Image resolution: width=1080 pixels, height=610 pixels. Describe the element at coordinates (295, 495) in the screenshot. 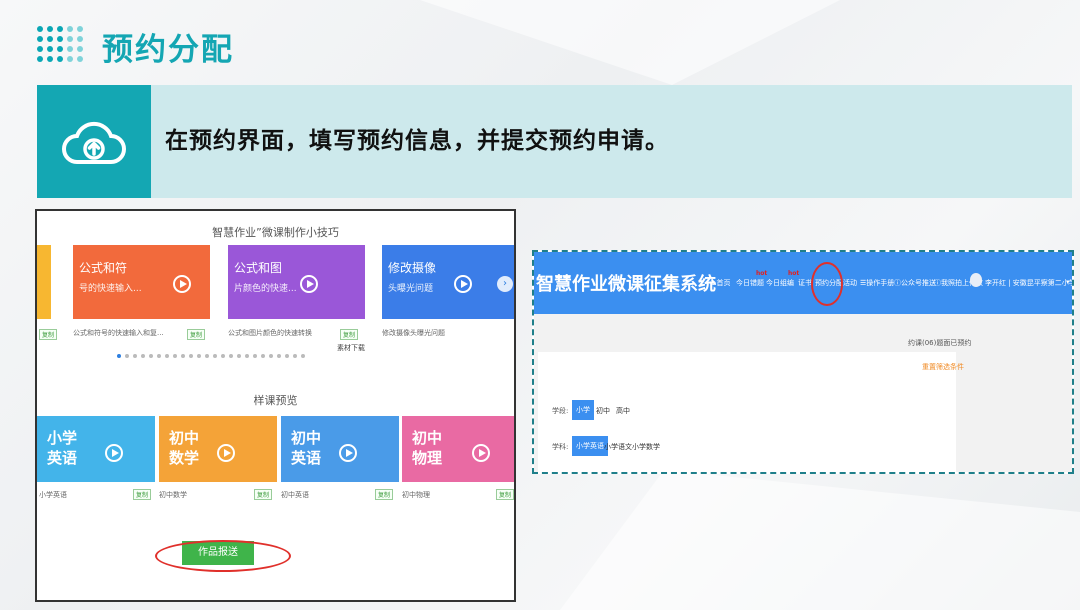

I see `sample-caption: 初中英语` at that location.